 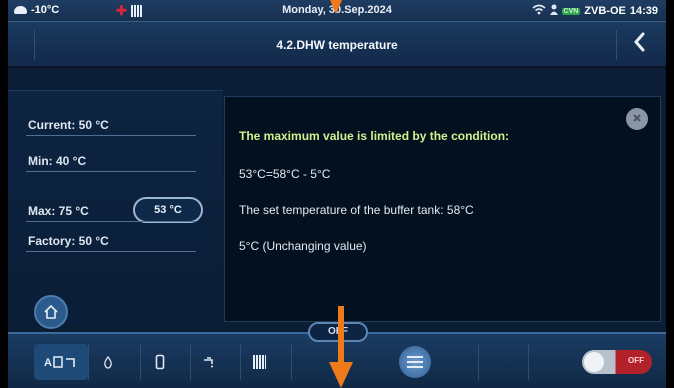 What do you see at coordinates (168, 210) in the screenshot?
I see `set-value-button: 53 °C` at bounding box center [168, 210].